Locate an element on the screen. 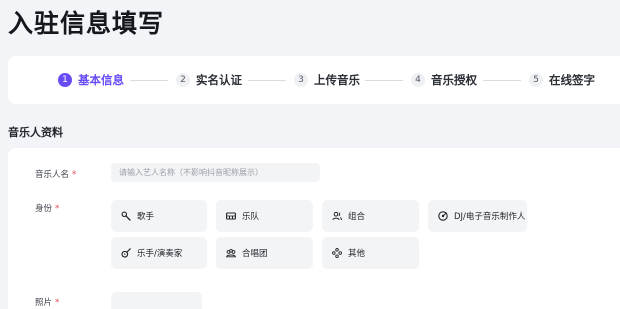 The width and height of the screenshot is (620, 309). identity-option-dj-producer: DJ/电子音乐制作人 is located at coordinates (477, 216).